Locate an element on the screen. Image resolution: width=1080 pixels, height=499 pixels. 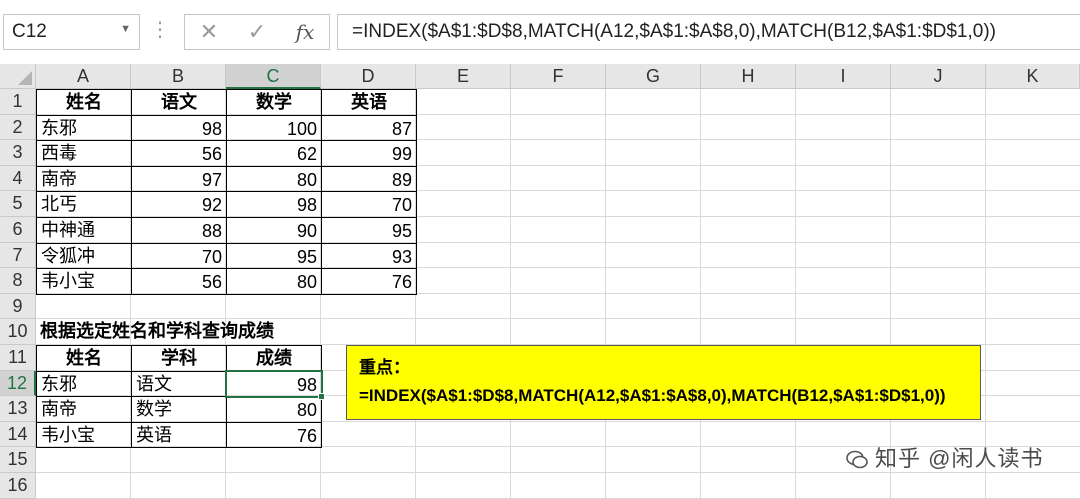
table-header: 英语 is located at coordinates (369, 102).